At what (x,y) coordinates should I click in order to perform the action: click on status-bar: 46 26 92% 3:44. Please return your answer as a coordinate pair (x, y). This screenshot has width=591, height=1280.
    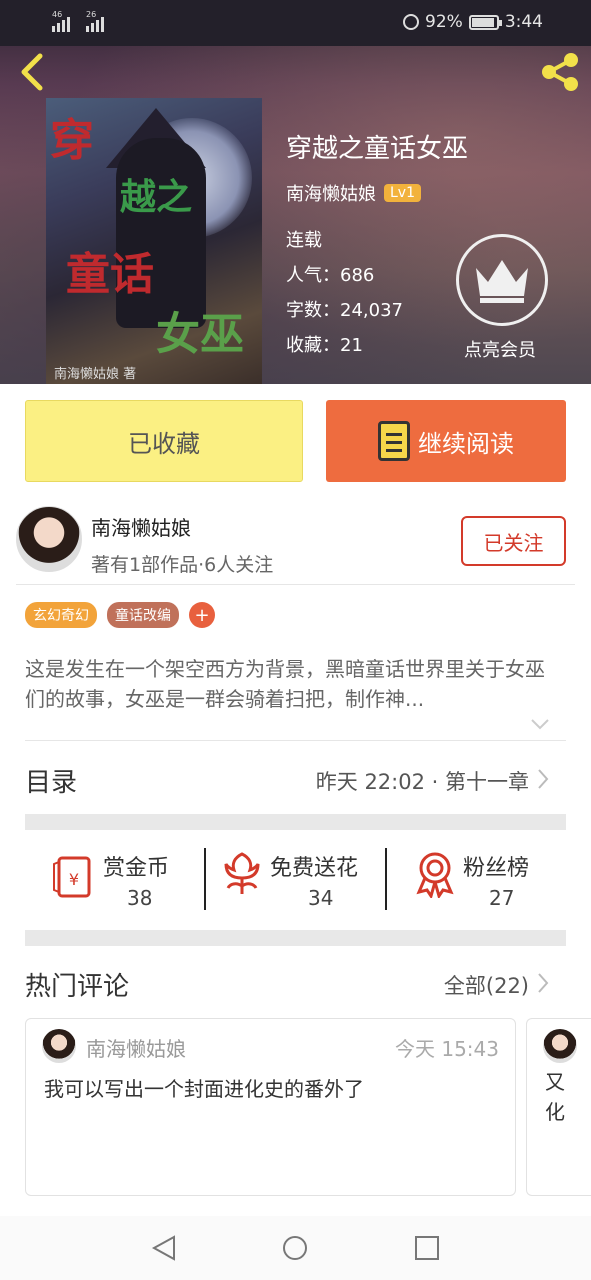
    Looking at the image, I should click on (295, 23).